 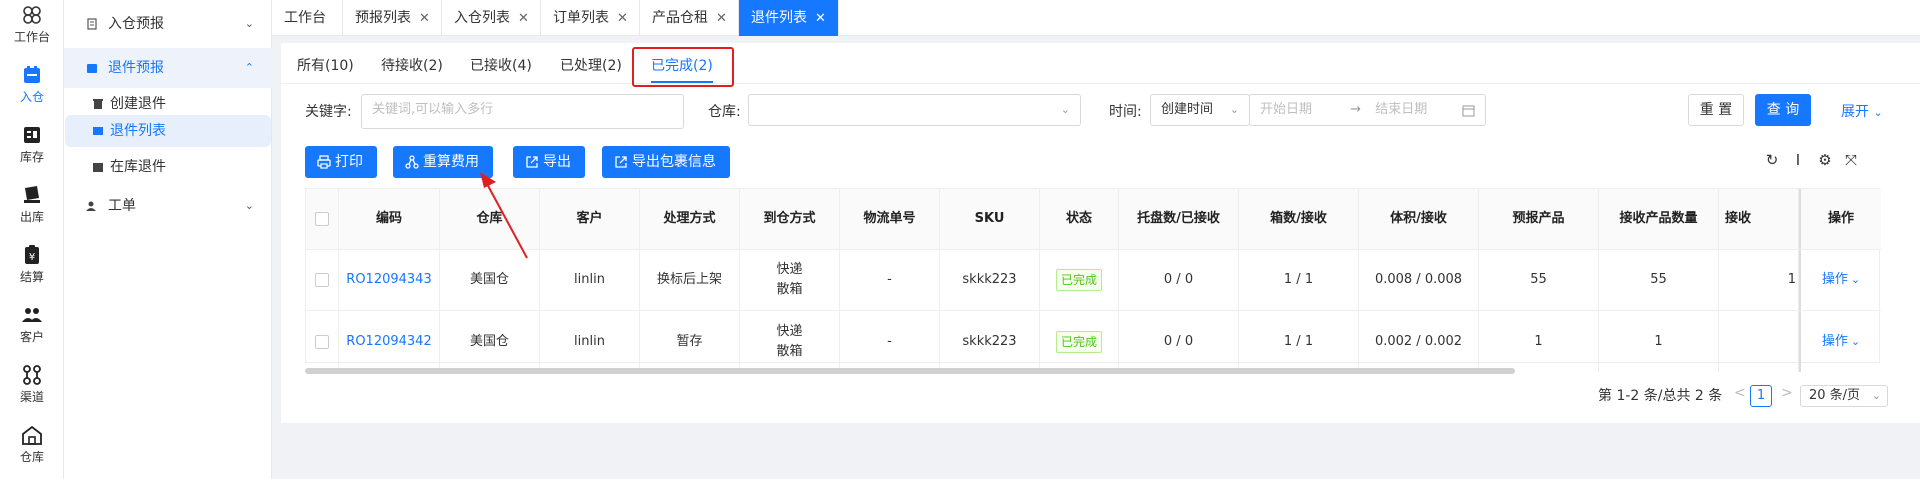 I want to click on user-gear-icon, so click(x=91, y=206).